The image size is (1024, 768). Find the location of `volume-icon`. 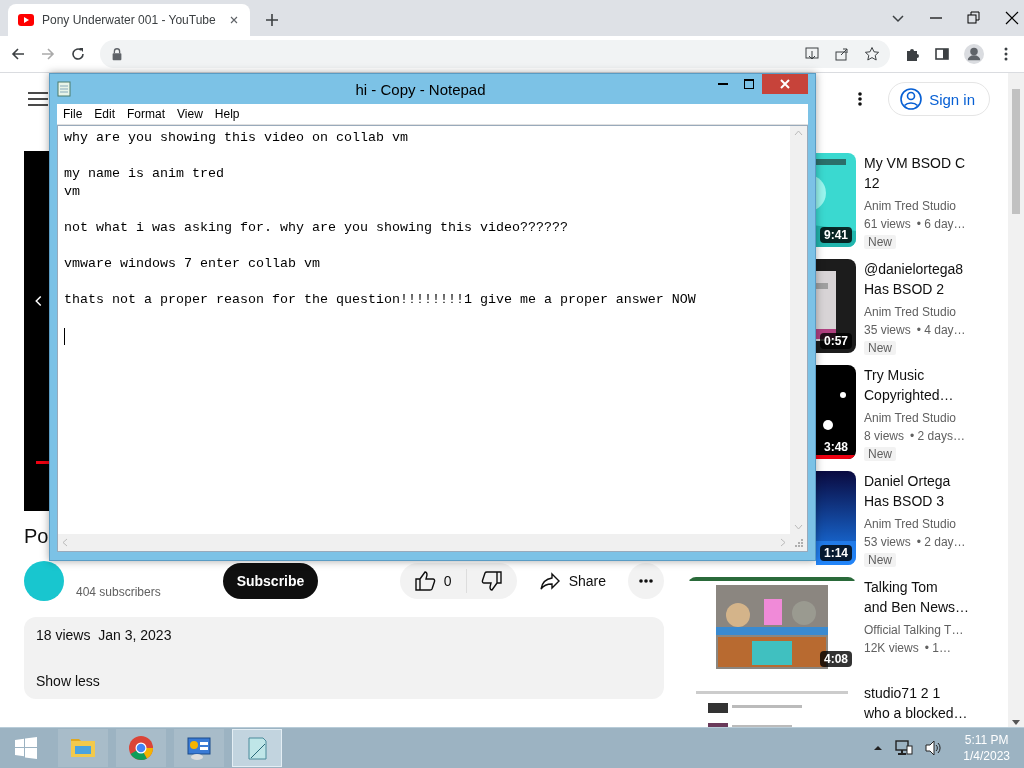

volume-icon is located at coordinates (934, 748).